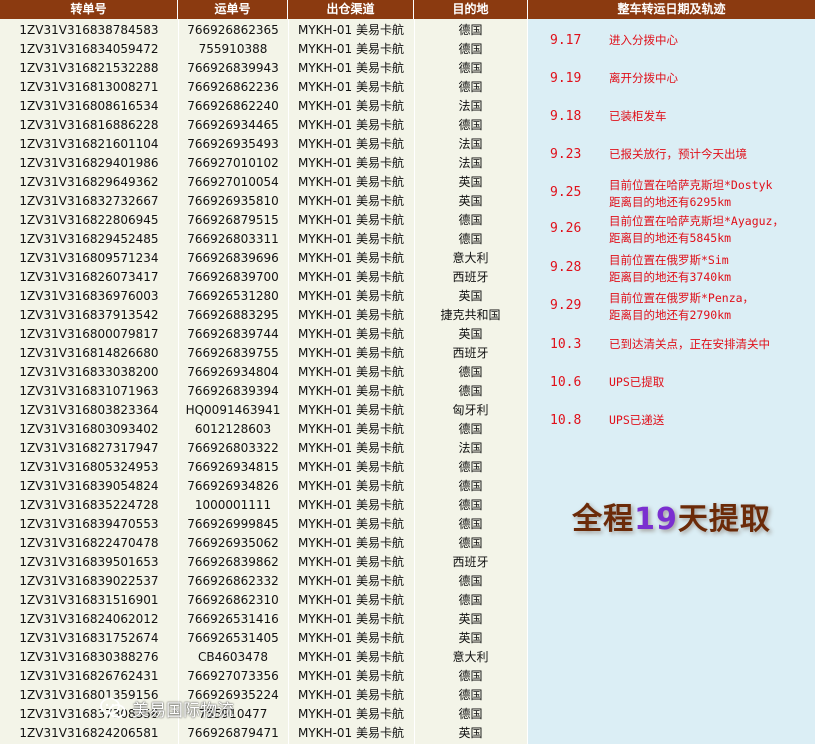 This screenshot has height=744, width=815. What do you see at coordinates (470, 410) in the screenshot?
I see `destination-cell: 匈牙利` at bounding box center [470, 410].